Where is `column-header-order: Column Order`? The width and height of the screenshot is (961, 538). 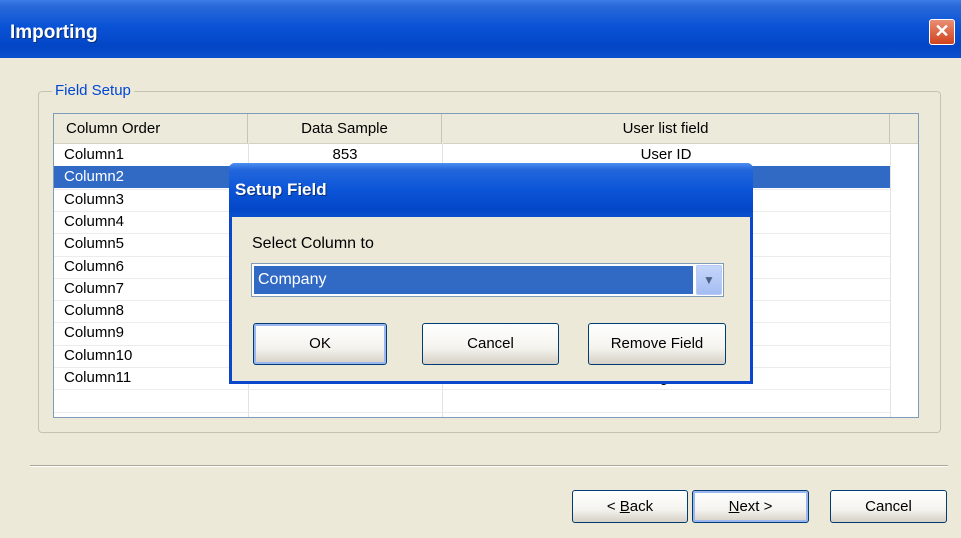 column-header-order: Column Order is located at coordinates (151, 128).